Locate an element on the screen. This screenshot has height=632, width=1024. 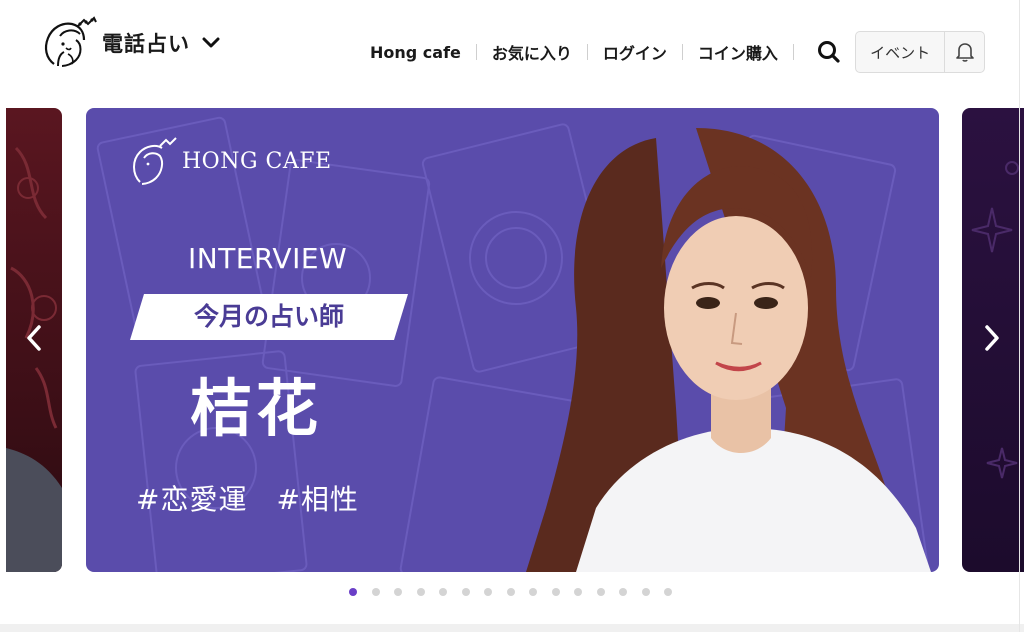
monthly-teller-tag: 今月の占い師 is located at coordinates (269, 317).